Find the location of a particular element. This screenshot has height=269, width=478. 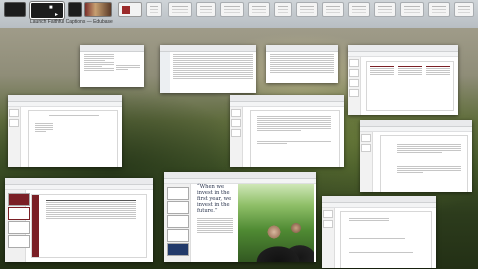

finder-sidebar is located at coordinates (165, 72).